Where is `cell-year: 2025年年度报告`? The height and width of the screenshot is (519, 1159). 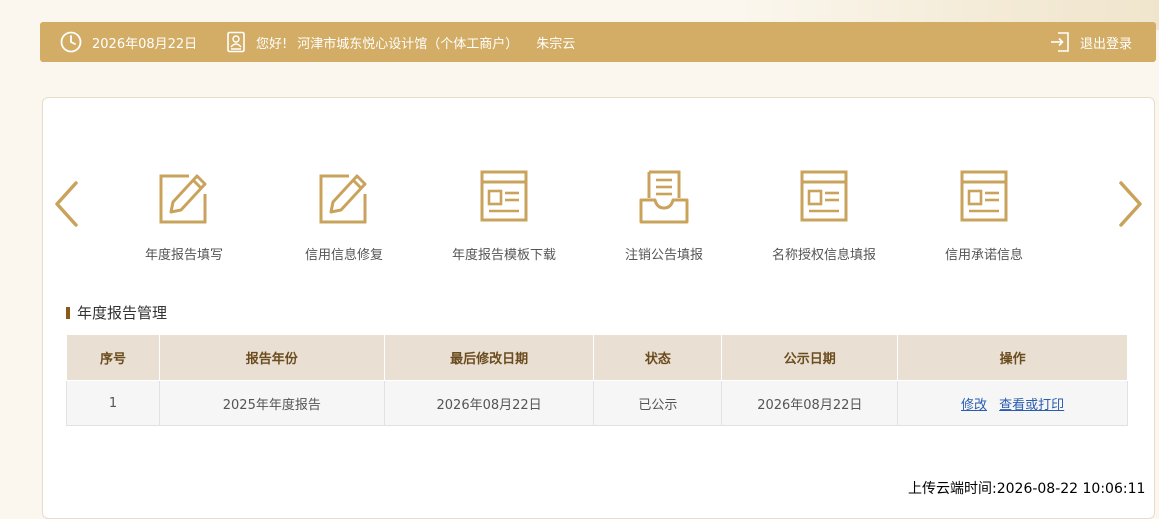
cell-year: 2025年年度报告 is located at coordinates (271, 403).